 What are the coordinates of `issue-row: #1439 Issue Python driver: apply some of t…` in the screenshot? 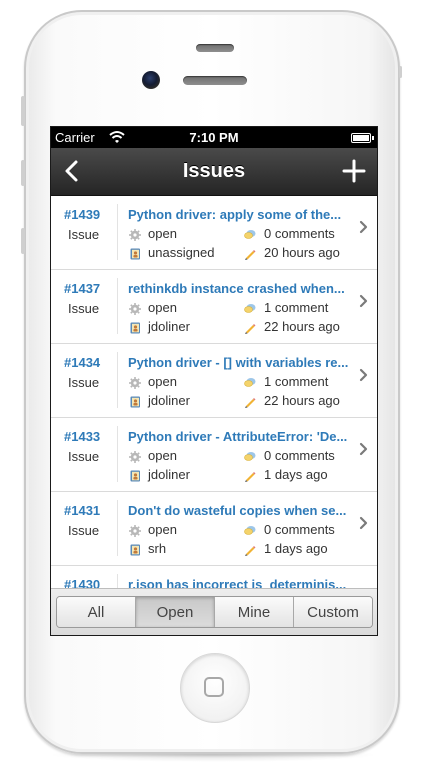 It's located at (214, 233).